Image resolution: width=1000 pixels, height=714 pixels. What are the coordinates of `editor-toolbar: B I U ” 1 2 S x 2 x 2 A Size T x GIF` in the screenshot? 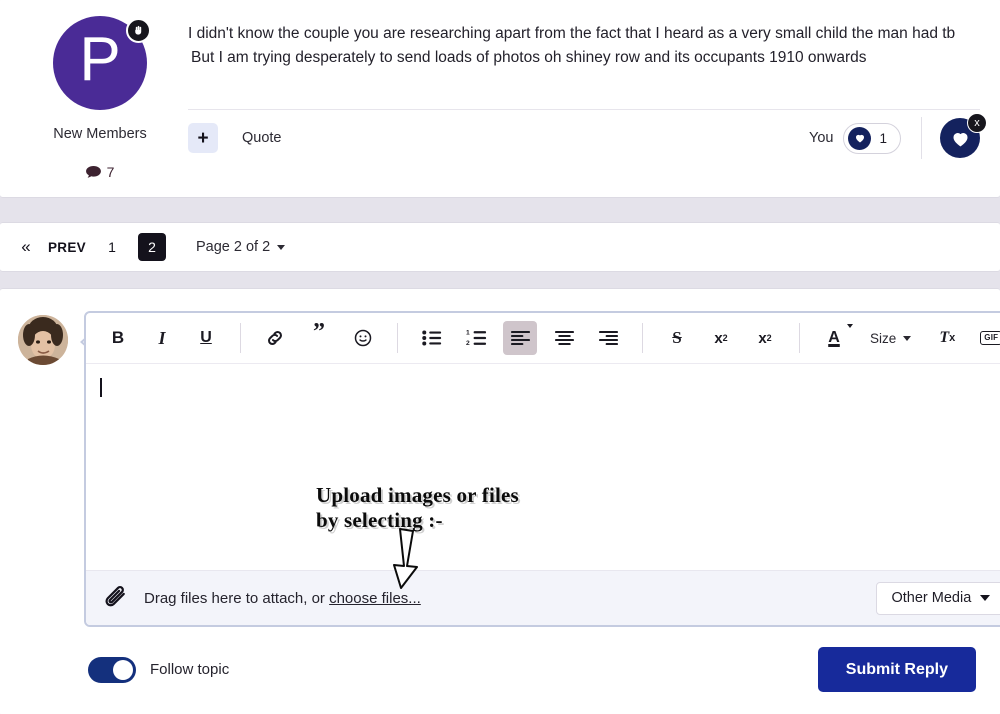 It's located at (543, 338).